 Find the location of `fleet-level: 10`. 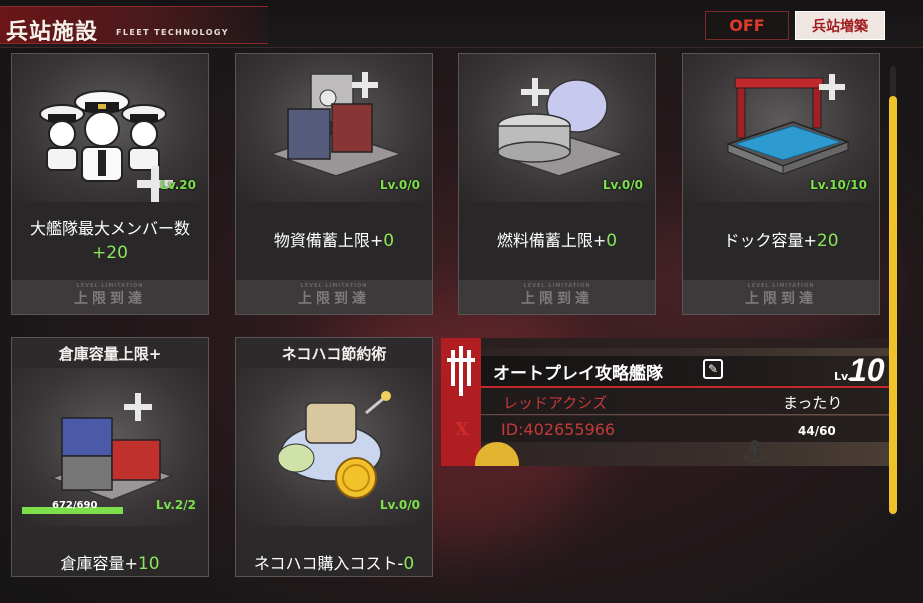

fleet-level: 10 is located at coordinates (867, 370).